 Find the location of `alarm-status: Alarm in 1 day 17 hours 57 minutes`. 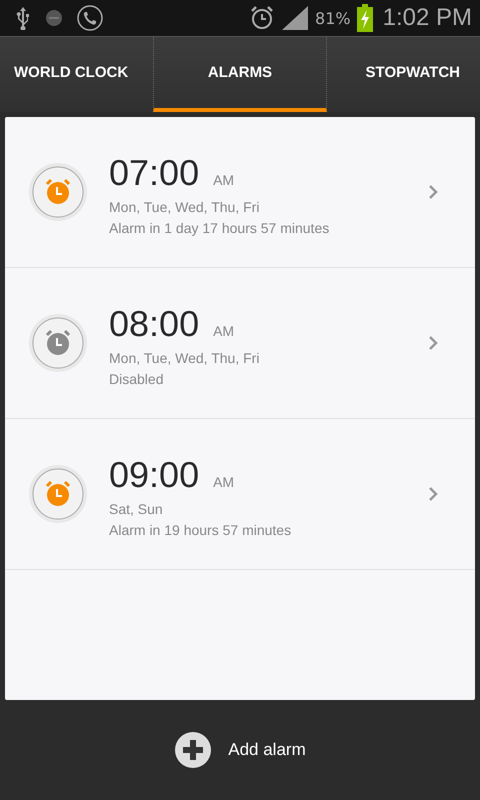

alarm-status: Alarm in 1 day 17 hours 57 minutes is located at coordinates (219, 228).